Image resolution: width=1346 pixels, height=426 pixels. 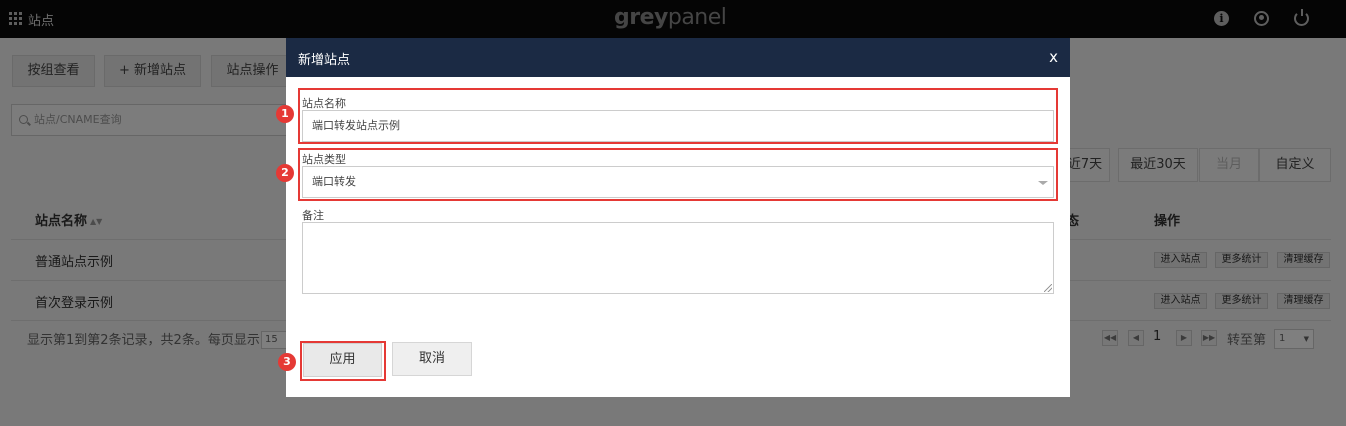 What do you see at coordinates (1048, 288) in the screenshot?
I see `resize-handle-icon` at bounding box center [1048, 288].